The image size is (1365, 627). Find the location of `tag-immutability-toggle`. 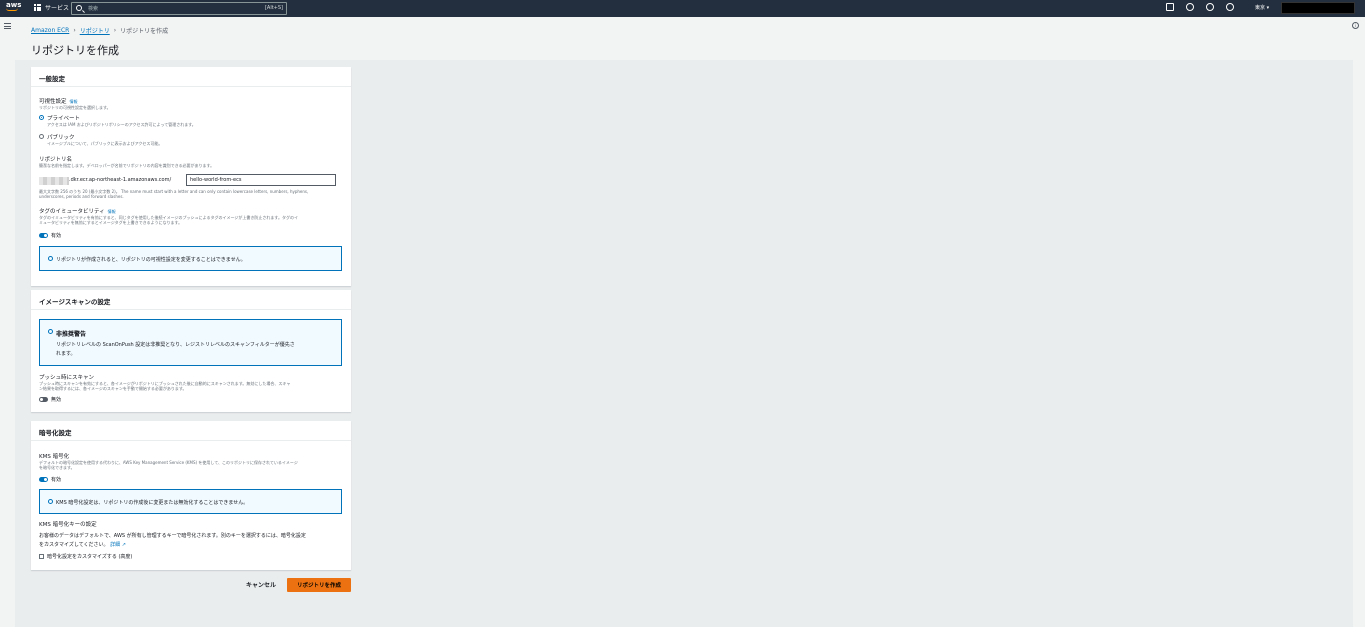

tag-immutability-toggle is located at coordinates (43, 235).